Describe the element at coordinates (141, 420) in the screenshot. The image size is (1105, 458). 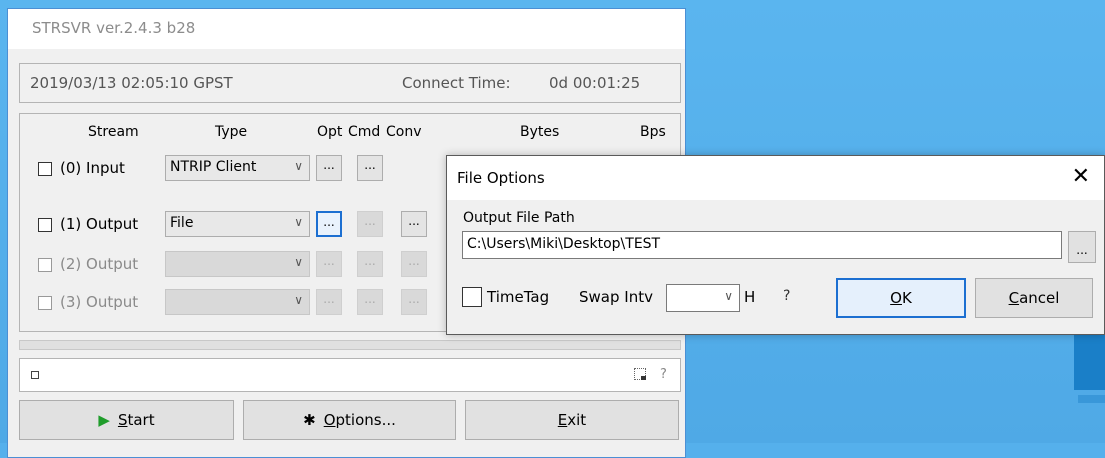
I see `start-label-rest: tart` at that location.